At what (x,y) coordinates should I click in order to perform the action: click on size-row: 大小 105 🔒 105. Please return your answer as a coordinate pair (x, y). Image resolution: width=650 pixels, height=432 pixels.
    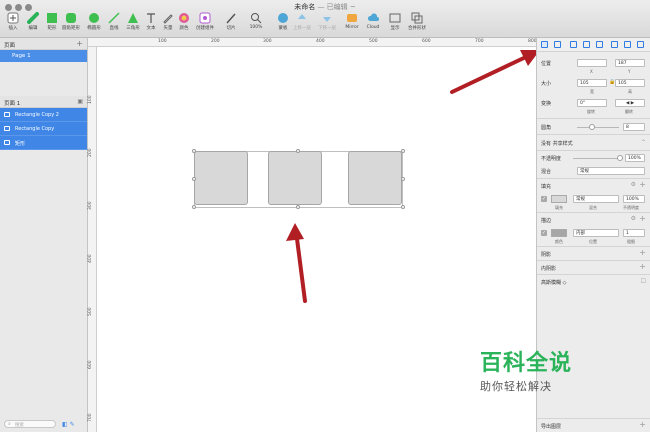
    Looking at the image, I should click on (593, 83).